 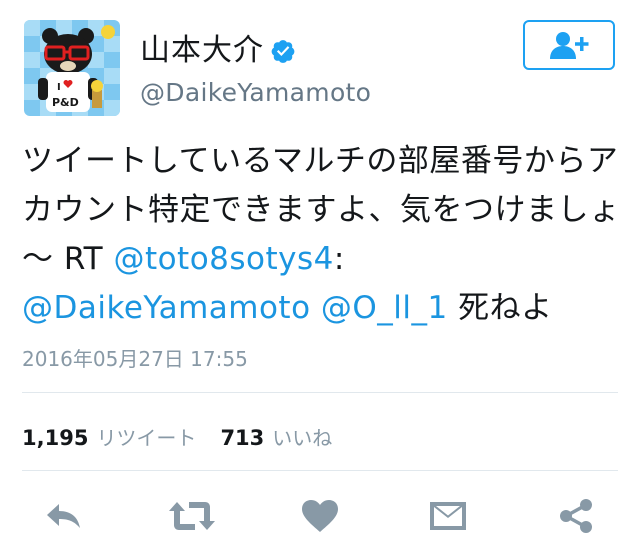 I want to click on like-button, so click(x=320, y=516).